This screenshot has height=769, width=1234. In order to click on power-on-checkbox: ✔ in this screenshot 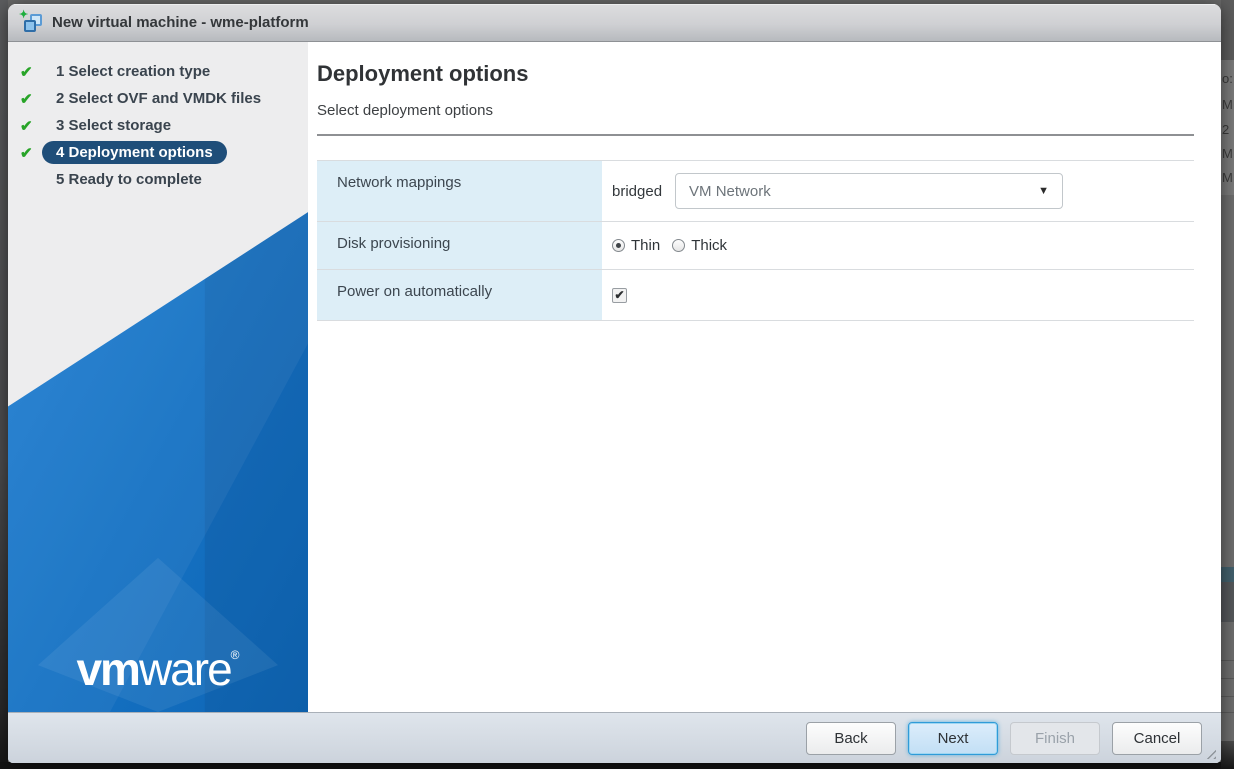, I will do `click(619, 295)`.